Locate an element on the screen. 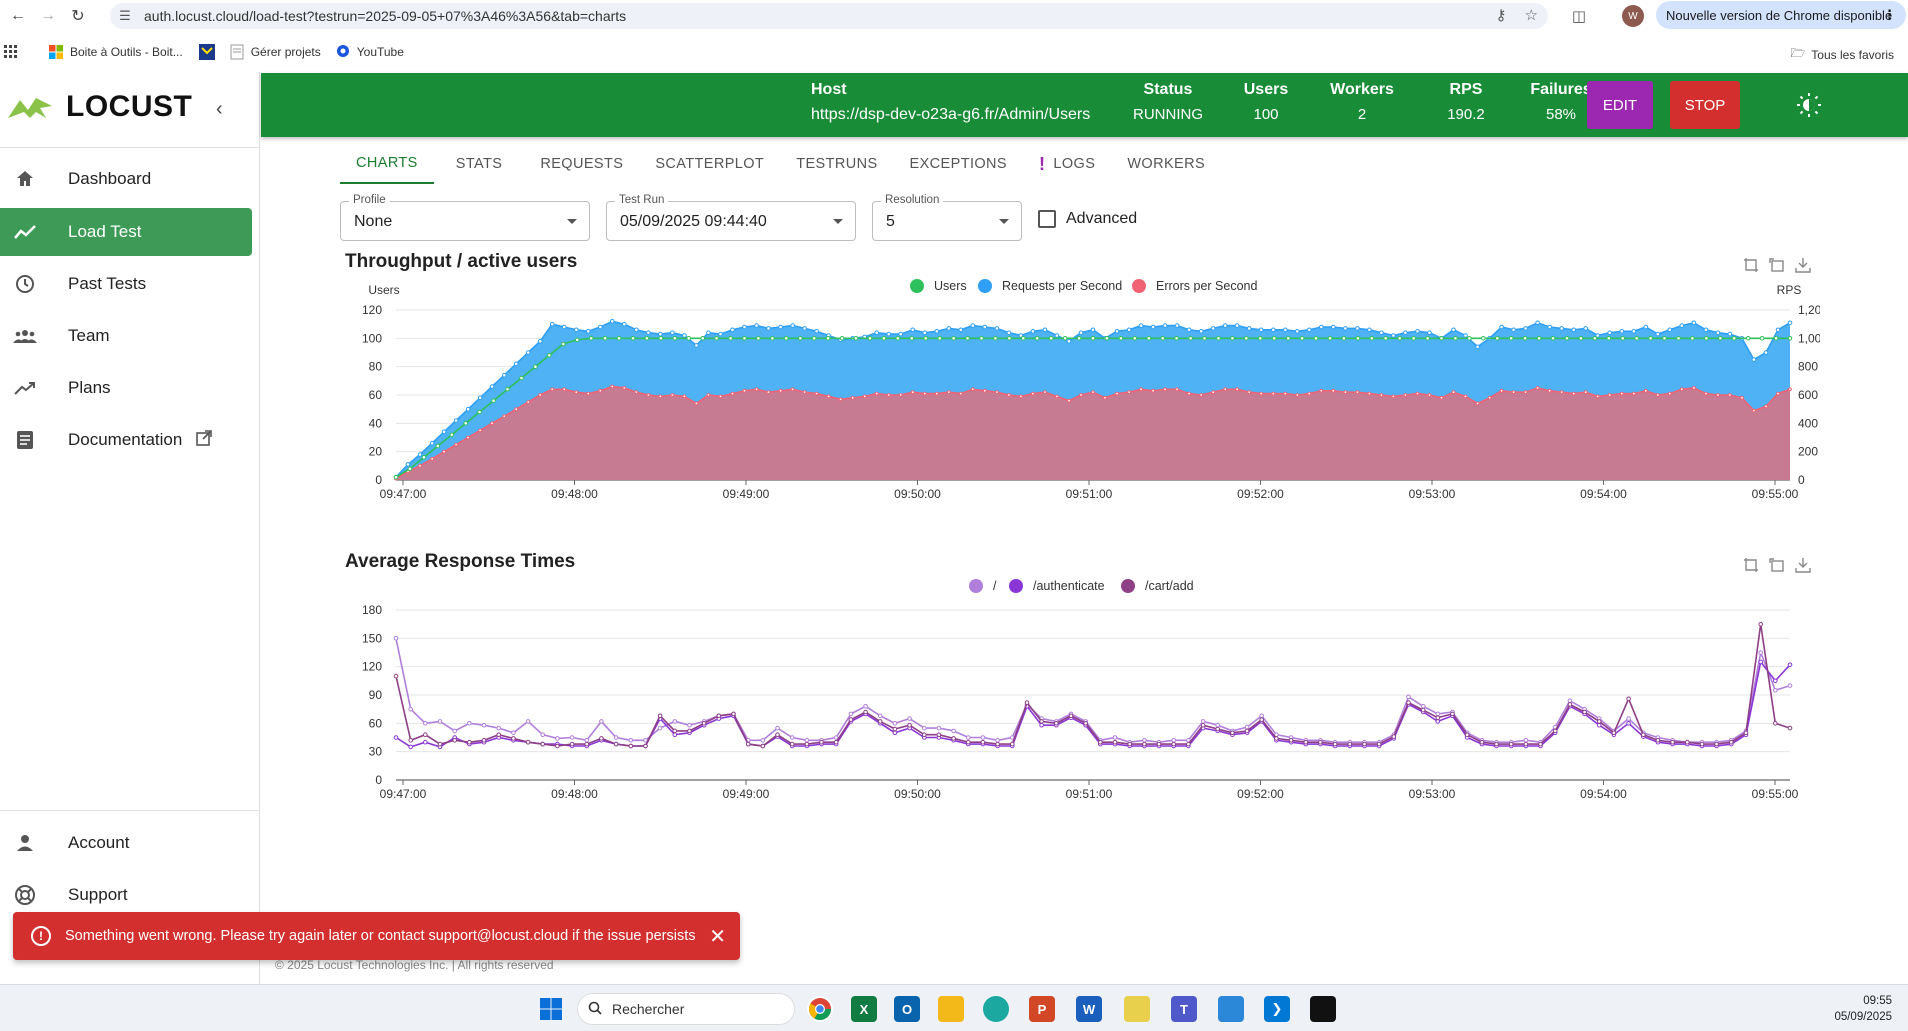 This screenshot has height=1031, width=1908. excel-app-icon: X is located at coordinates (864, 1009).